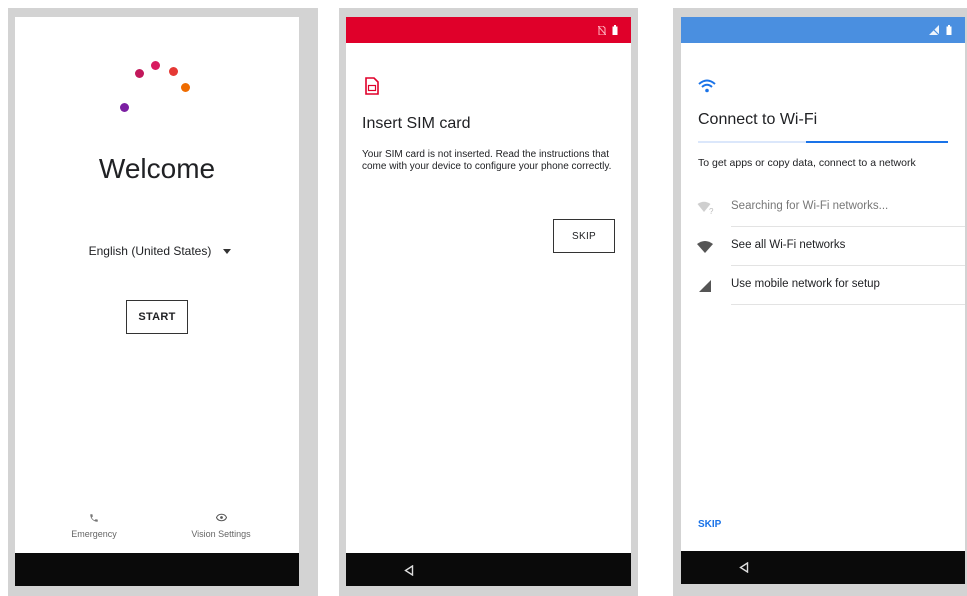 This screenshot has height=596, width=967. I want to click on list-item-see-all-networks: See all Wi-Fi networks, so click(823, 247).